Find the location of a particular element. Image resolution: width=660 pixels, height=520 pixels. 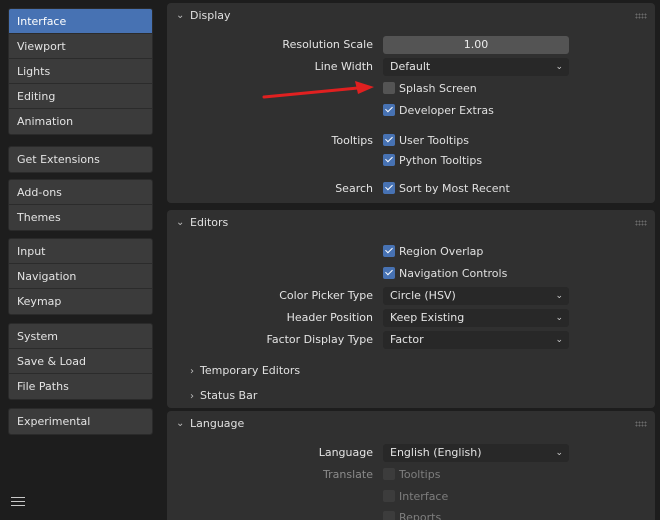

color-picker-label: Color Picker Type is located at coordinates (326, 295).